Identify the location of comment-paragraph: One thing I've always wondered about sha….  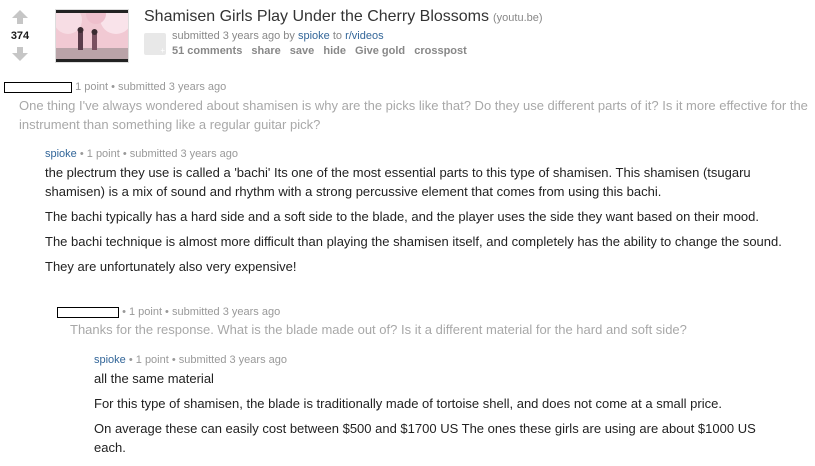
(413, 115).